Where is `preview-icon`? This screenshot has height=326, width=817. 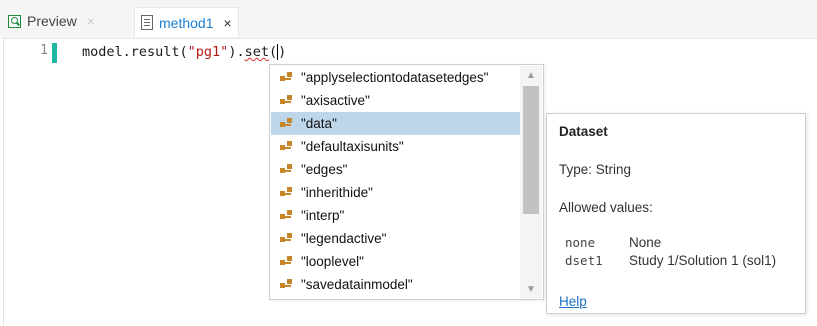
preview-icon is located at coordinates (14, 21).